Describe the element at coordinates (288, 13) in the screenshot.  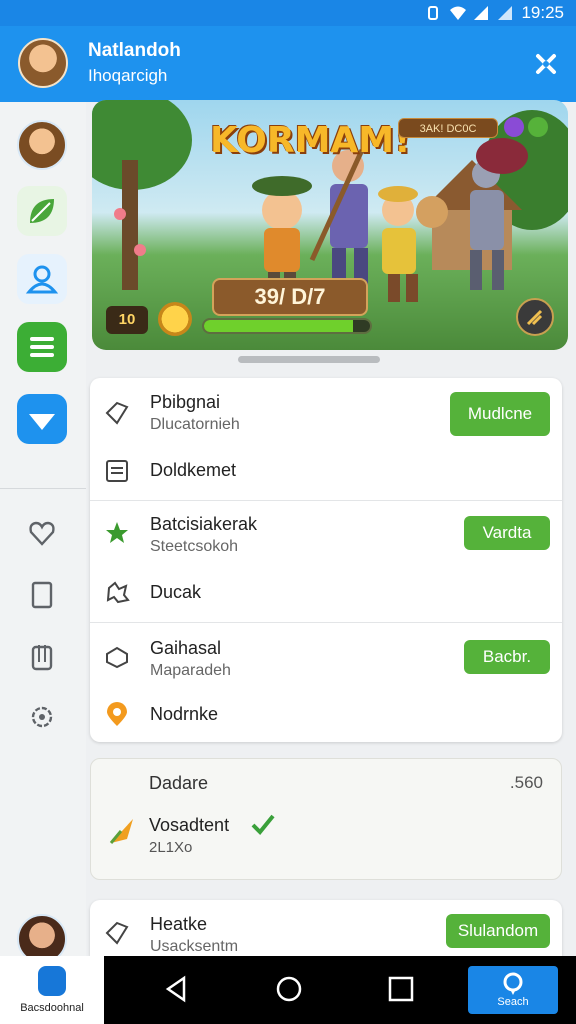
I see `status-bar: 19:25` at that location.